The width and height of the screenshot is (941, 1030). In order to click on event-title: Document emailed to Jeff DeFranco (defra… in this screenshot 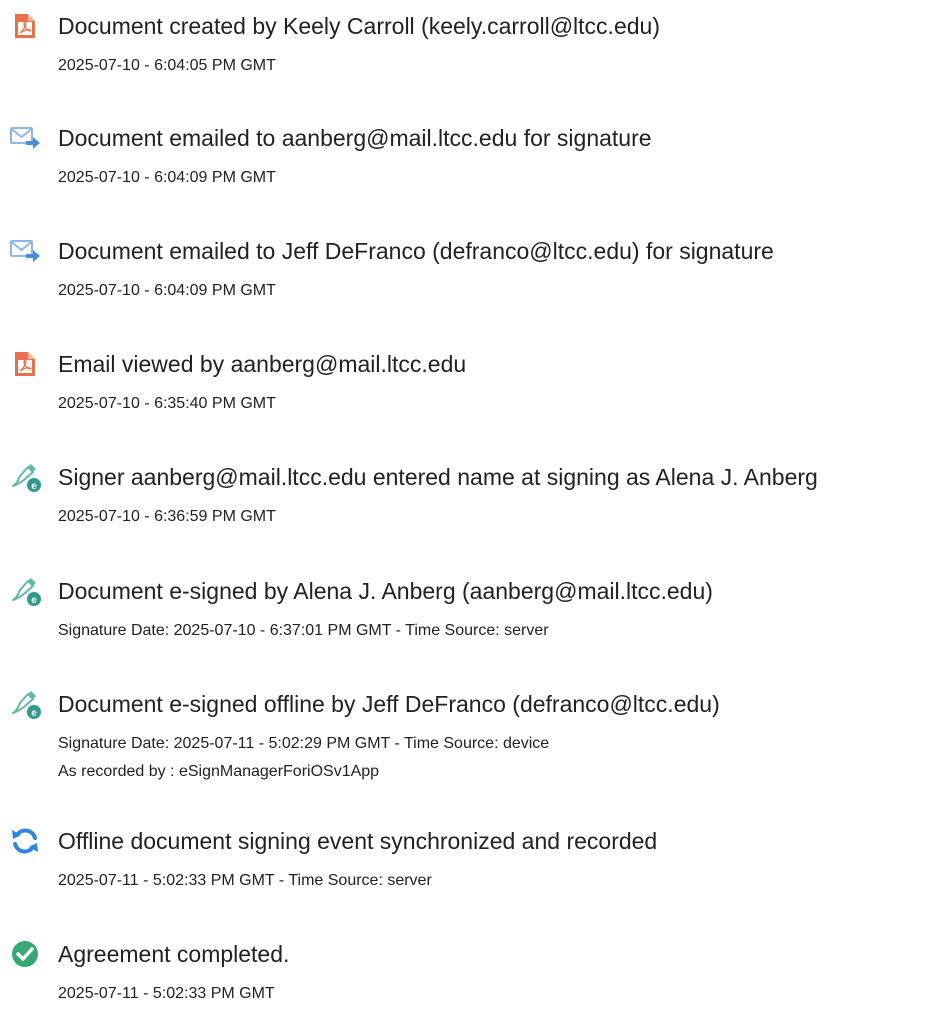, I will do `click(416, 251)`.